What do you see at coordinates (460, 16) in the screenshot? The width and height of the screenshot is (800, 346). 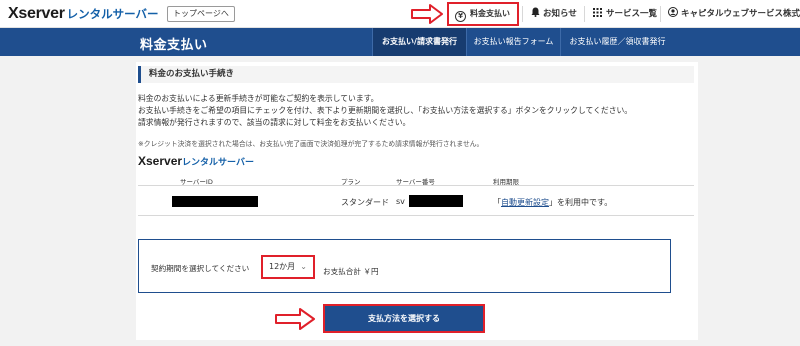 I see `yen-icon: ¥` at bounding box center [460, 16].